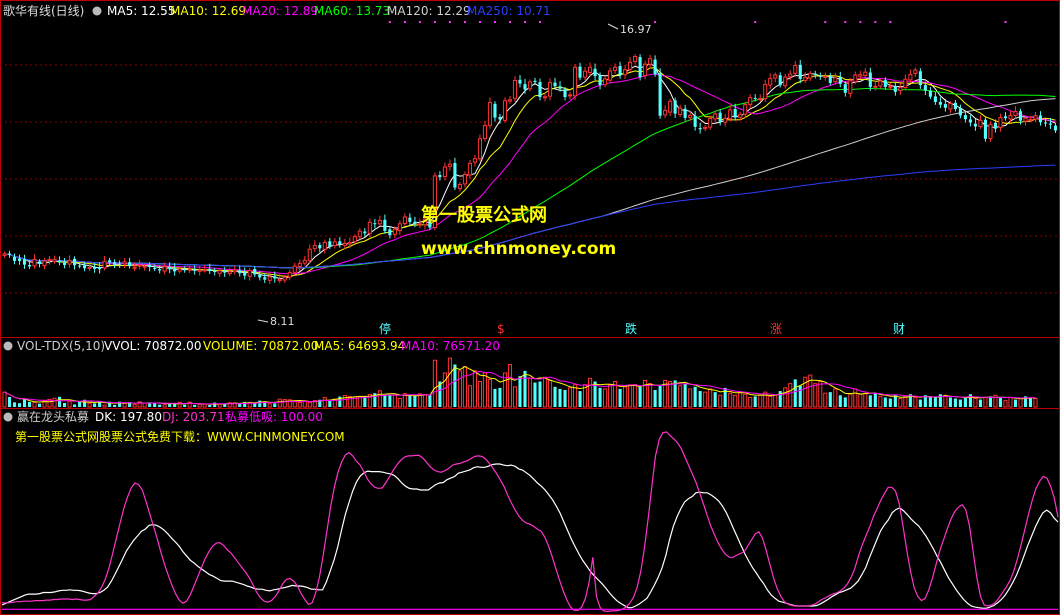  I want to click on event-marker-rise: 涨, so click(776, 328).